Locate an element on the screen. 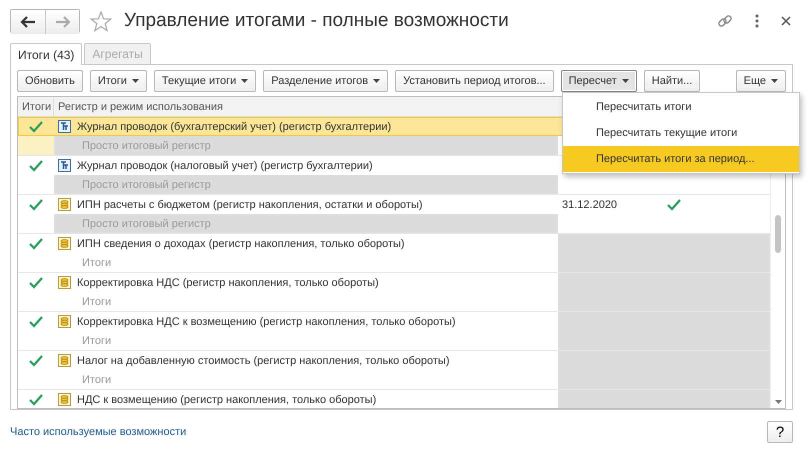 This screenshot has height=451, width=807. forward-arrow-icon is located at coordinates (62, 22).